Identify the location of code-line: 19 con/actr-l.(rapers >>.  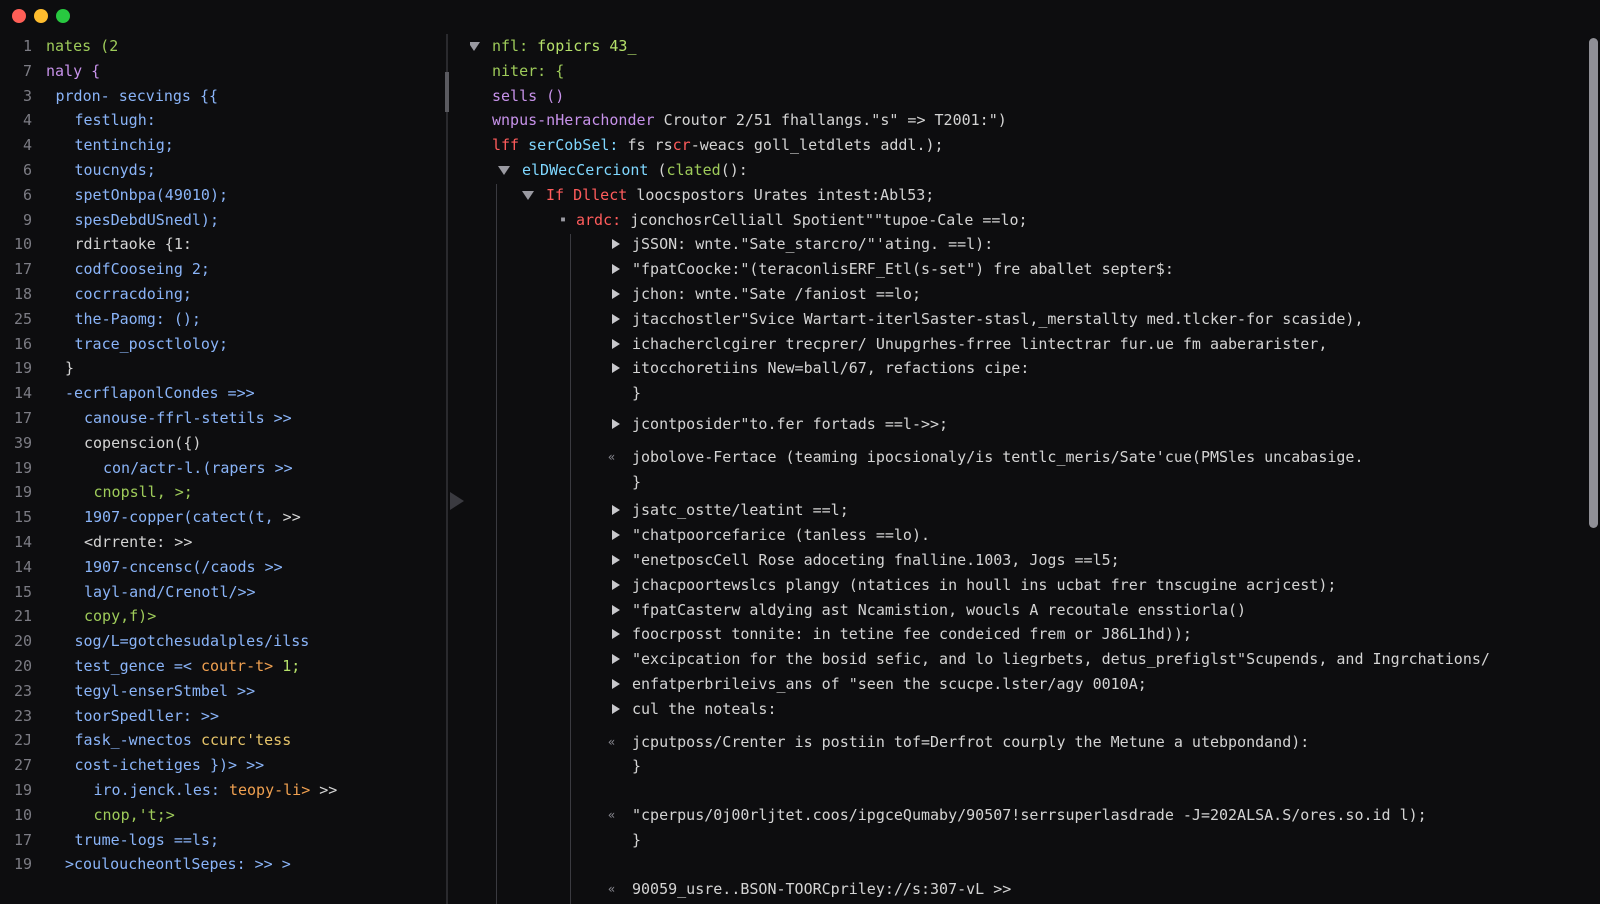
(220, 468).